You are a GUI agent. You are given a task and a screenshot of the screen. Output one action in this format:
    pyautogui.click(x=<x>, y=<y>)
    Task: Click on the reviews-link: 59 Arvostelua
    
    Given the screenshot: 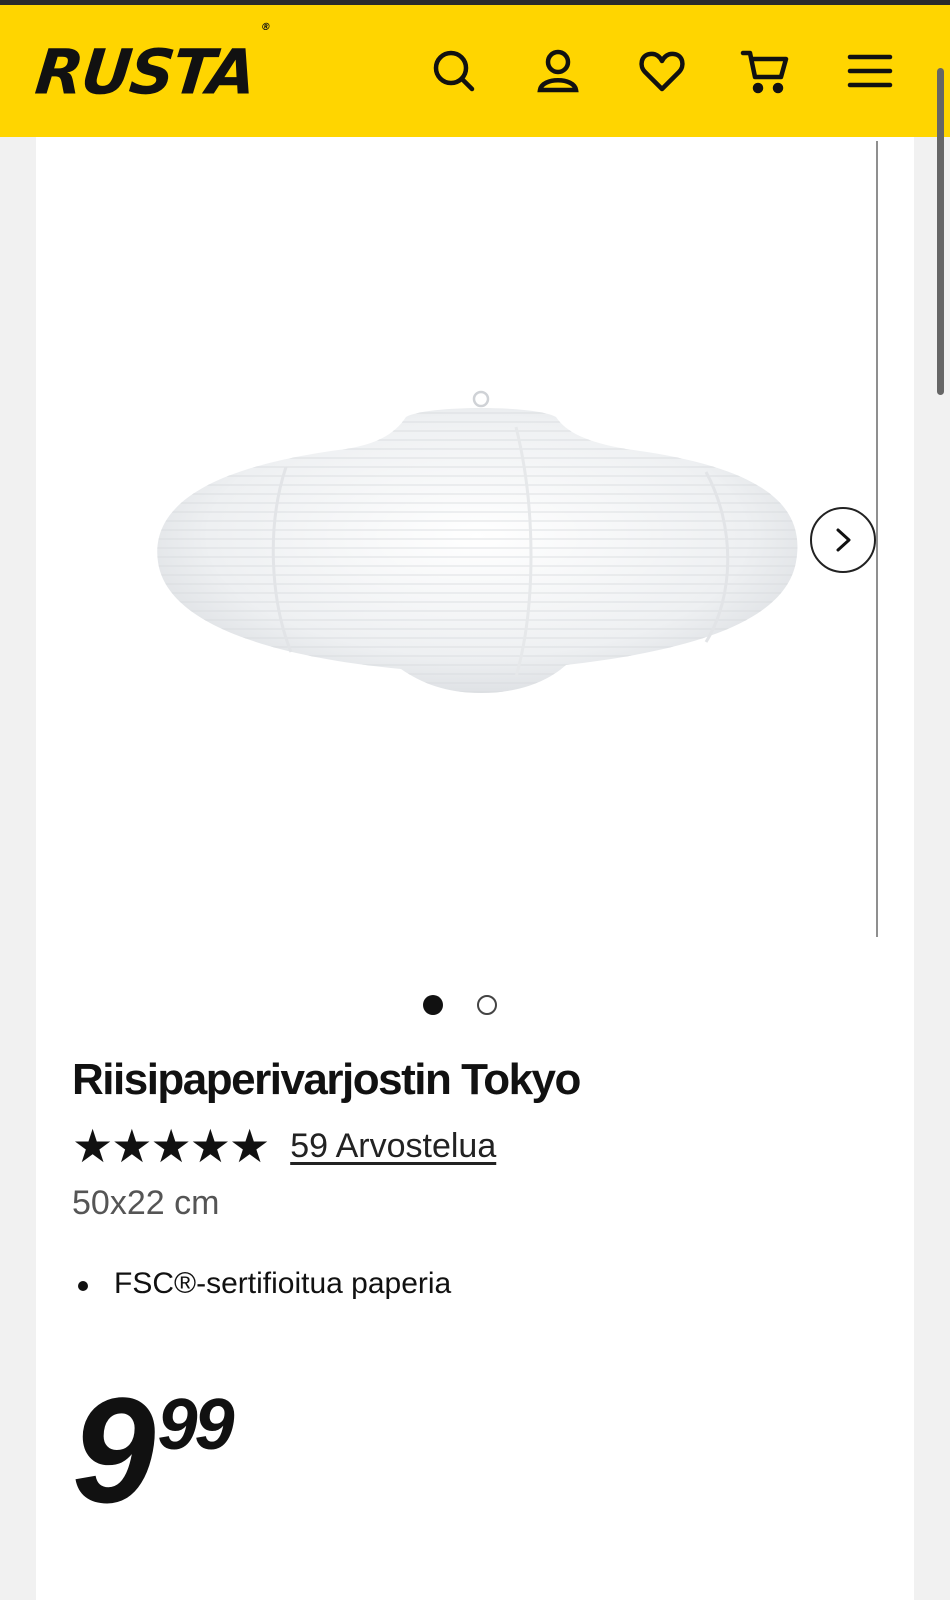 What is the action you would take?
    pyautogui.click(x=393, y=1146)
    